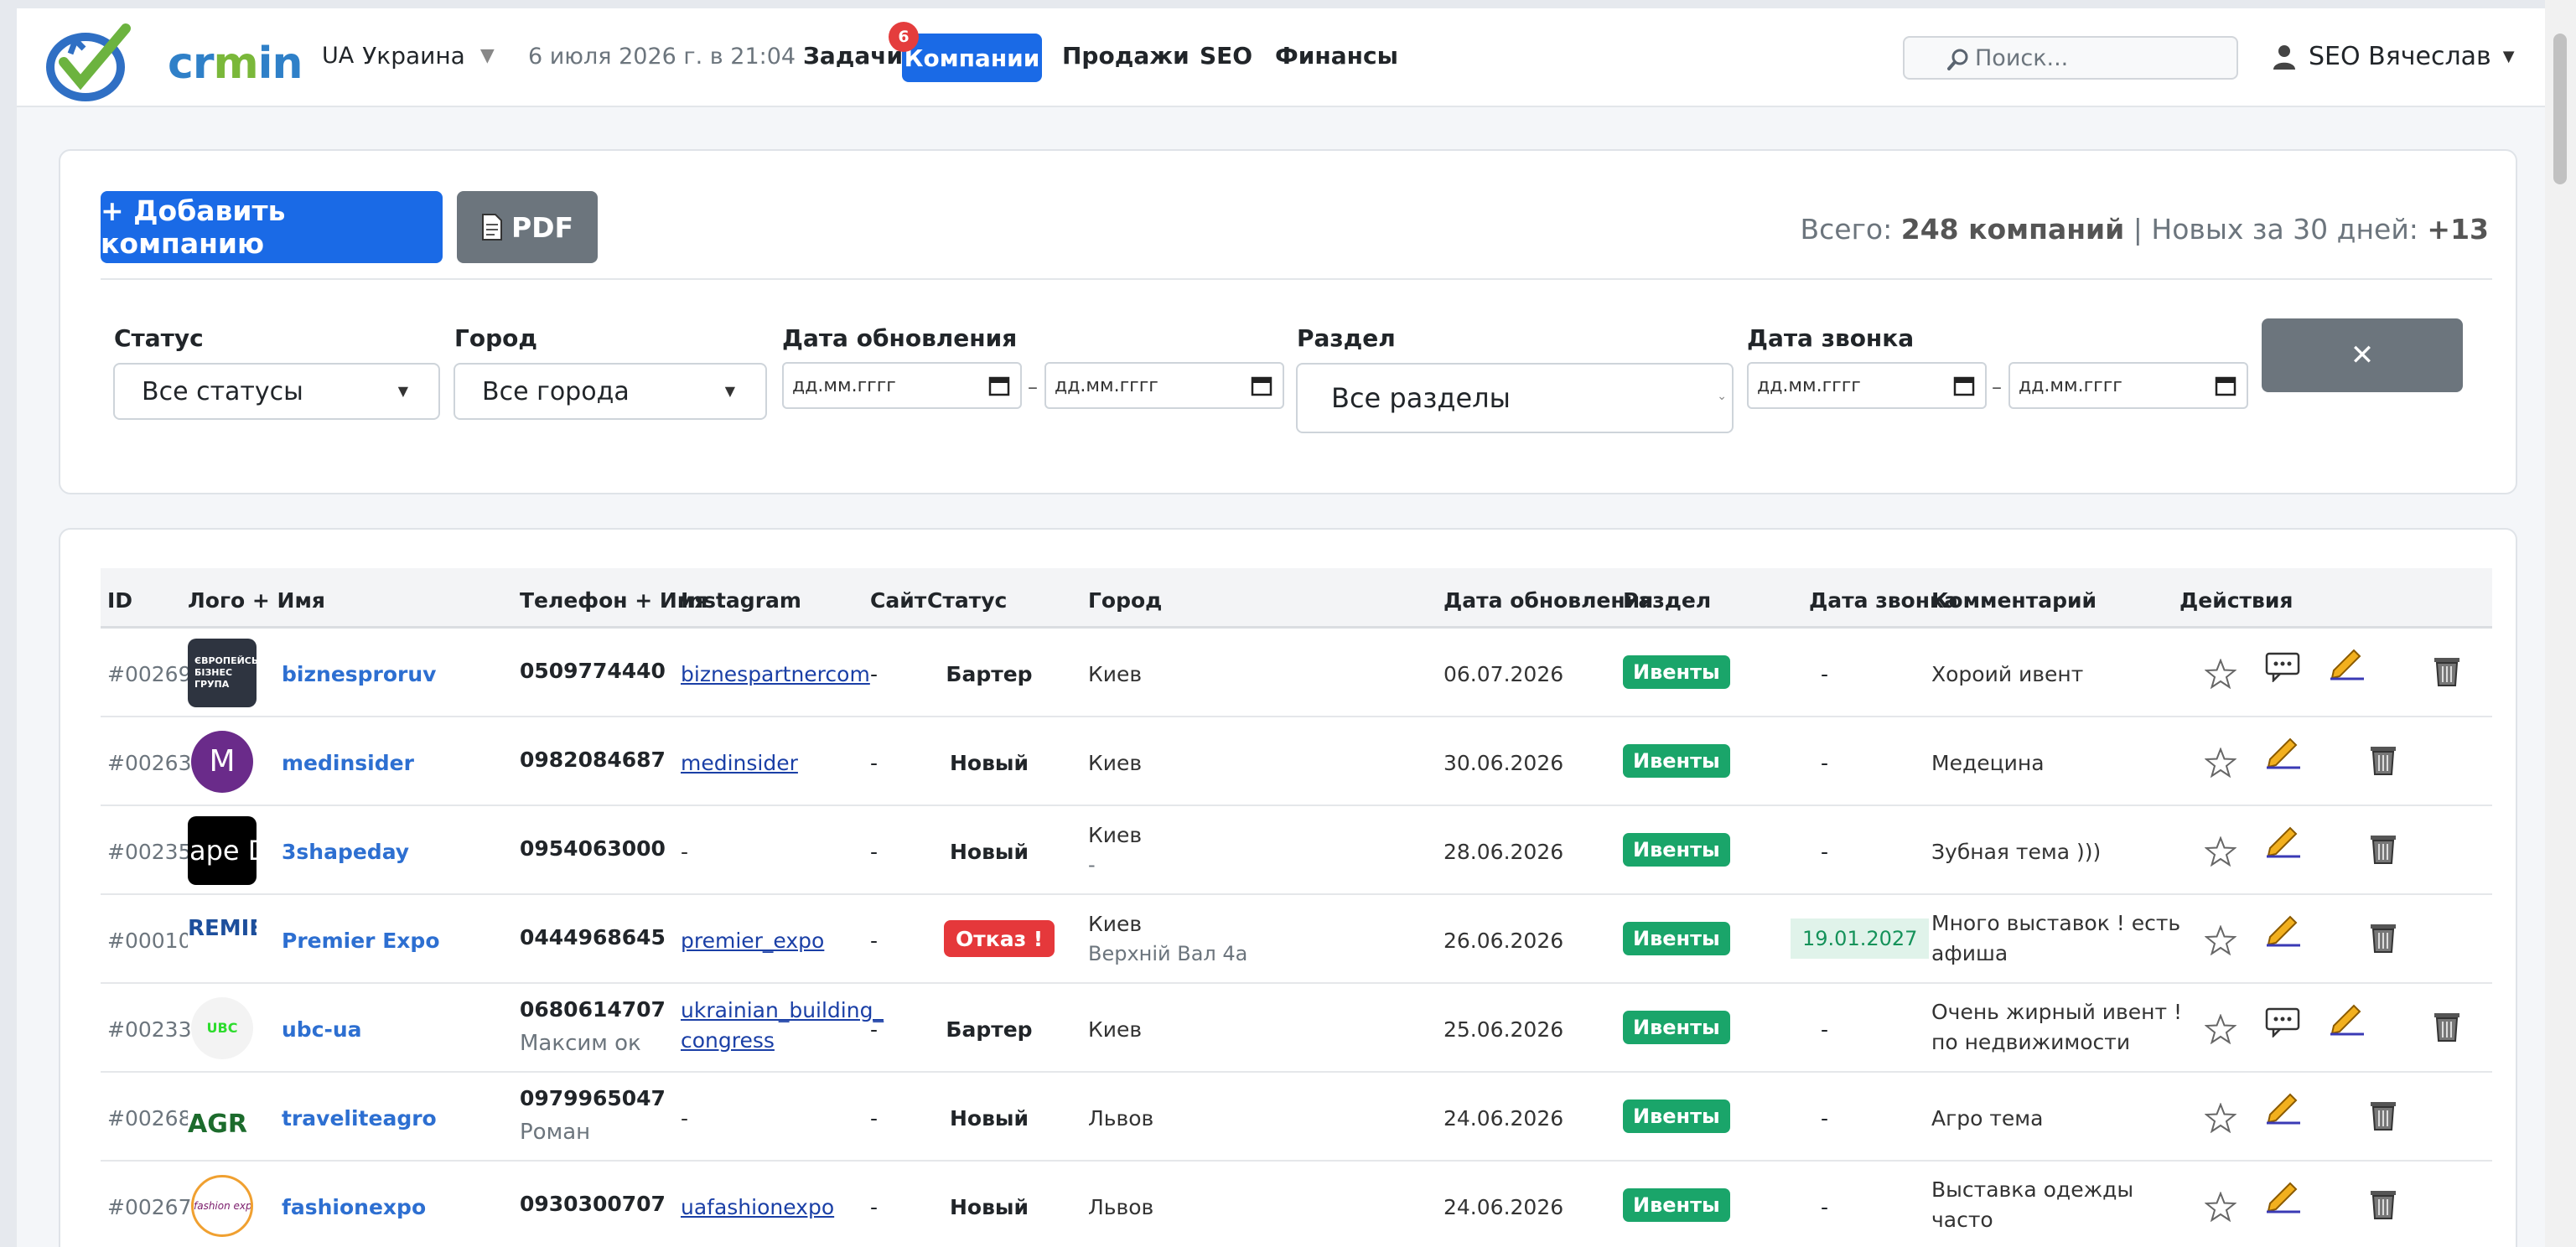 This screenshot has height=1247, width=2576. I want to click on company-name-link: 3shapeday, so click(345, 852).